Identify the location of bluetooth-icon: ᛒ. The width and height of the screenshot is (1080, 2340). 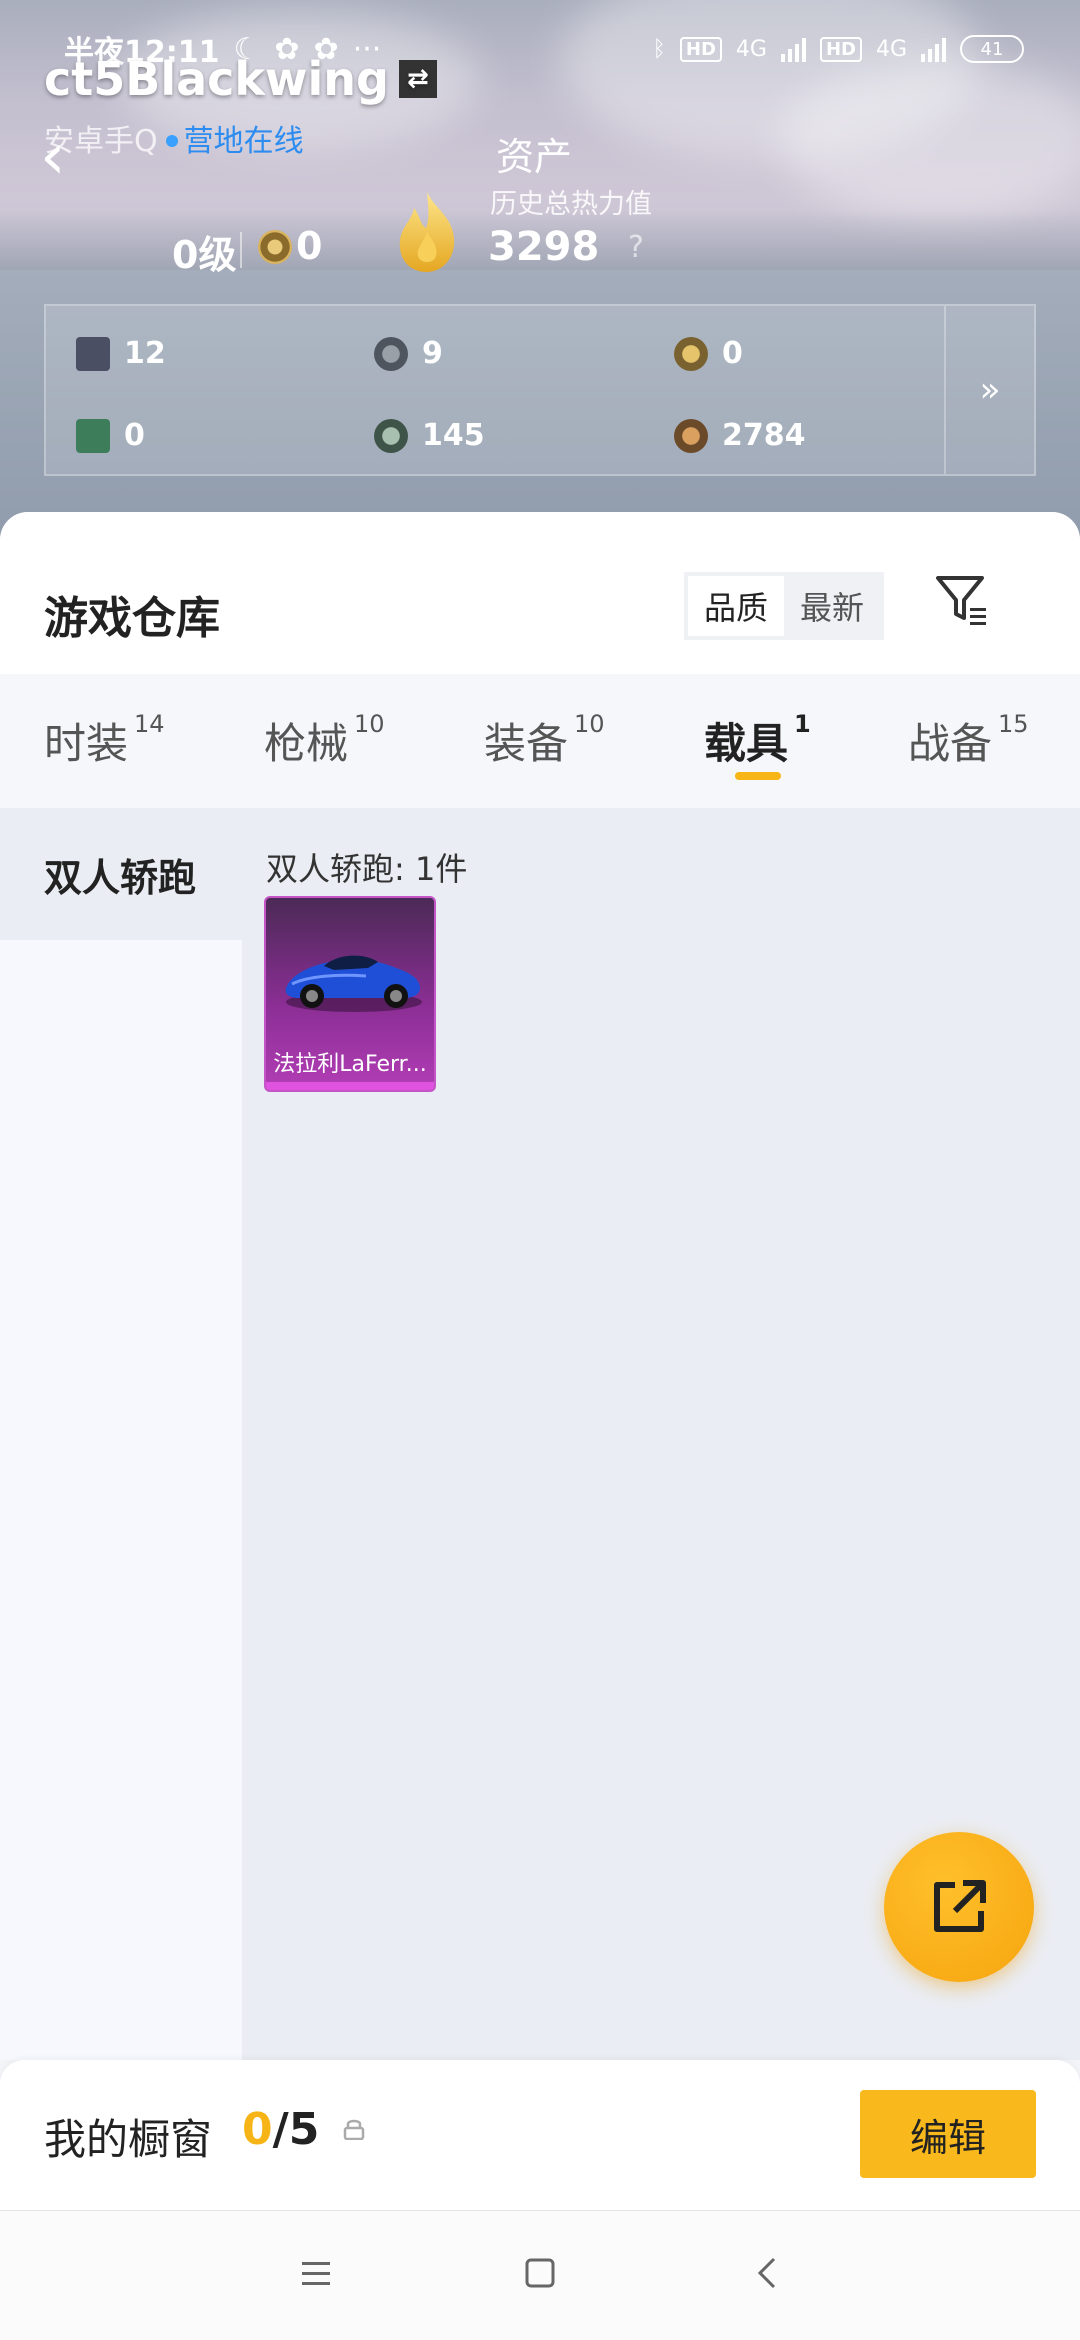
(659, 49).